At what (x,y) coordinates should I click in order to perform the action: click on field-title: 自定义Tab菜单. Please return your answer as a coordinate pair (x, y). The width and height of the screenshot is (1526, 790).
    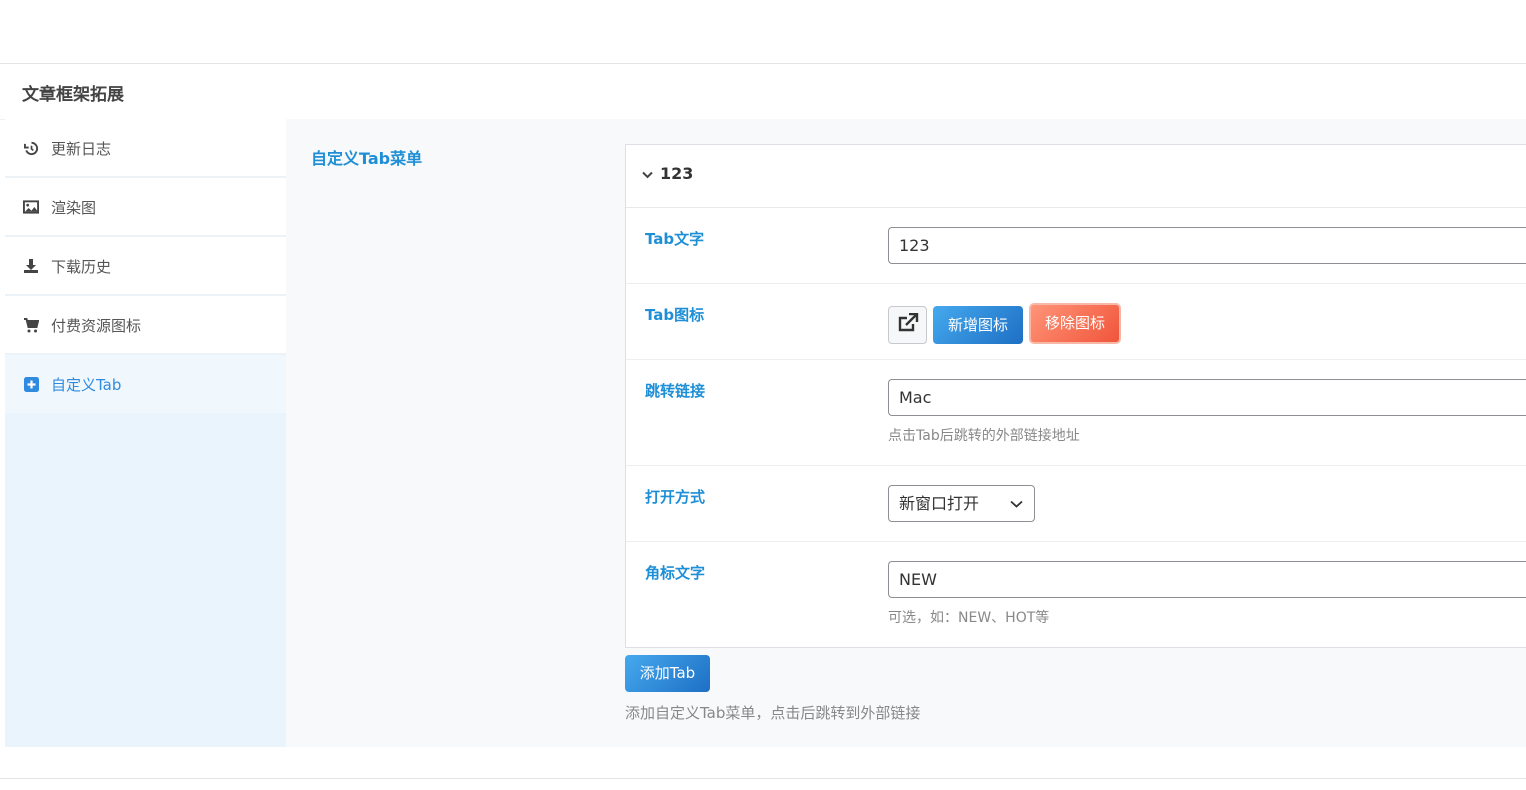
    Looking at the image, I should click on (367, 158).